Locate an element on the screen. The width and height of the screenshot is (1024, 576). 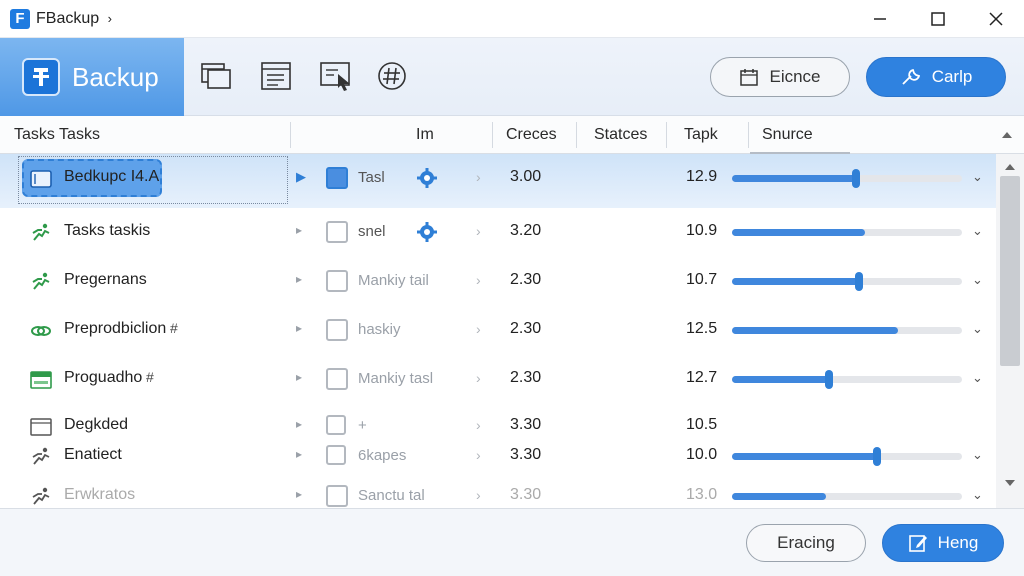
col-tasks: Tasks Tasks is located at coordinates (57, 135).